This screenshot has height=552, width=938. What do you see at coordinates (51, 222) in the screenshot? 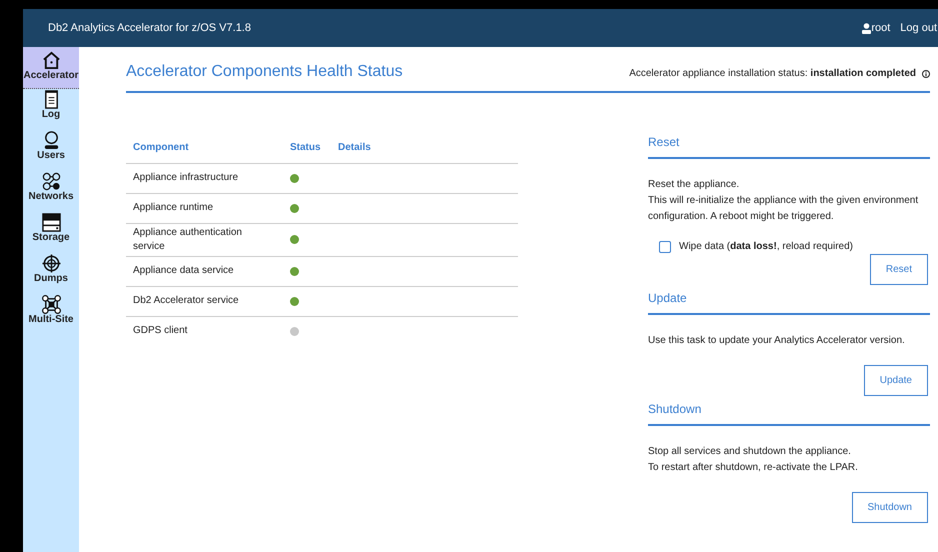
I see `storage-icon` at bounding box center [51, 222].